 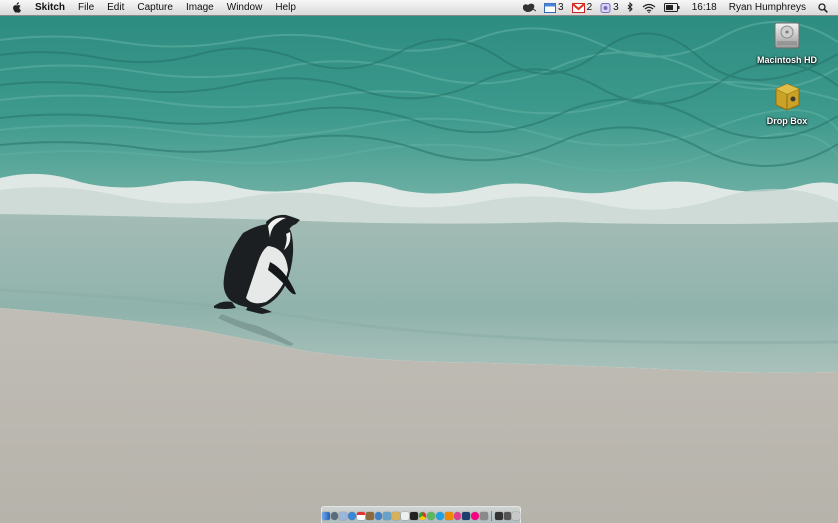 I want to click on bluetooth-icon, so click(x=630, y=7).